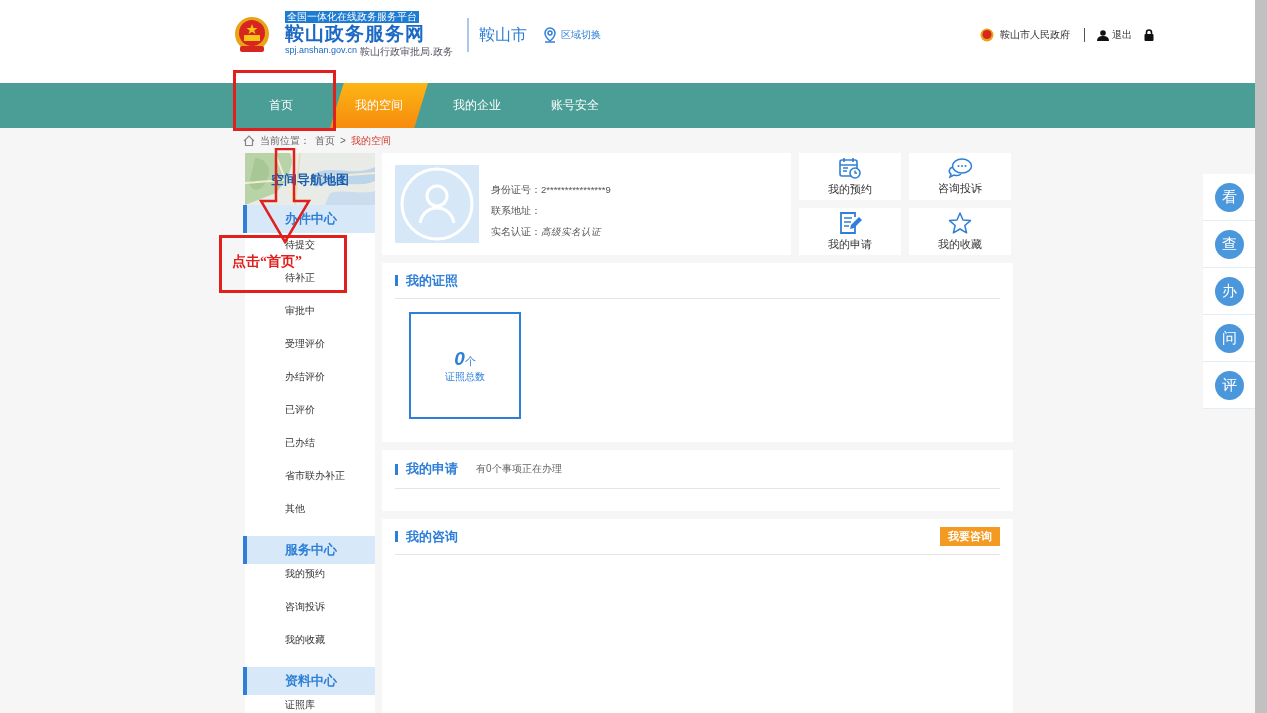  Describe the element at coordinates (300, 443) in the screenshot. I see `sidebar-item: 已办结` at that location.